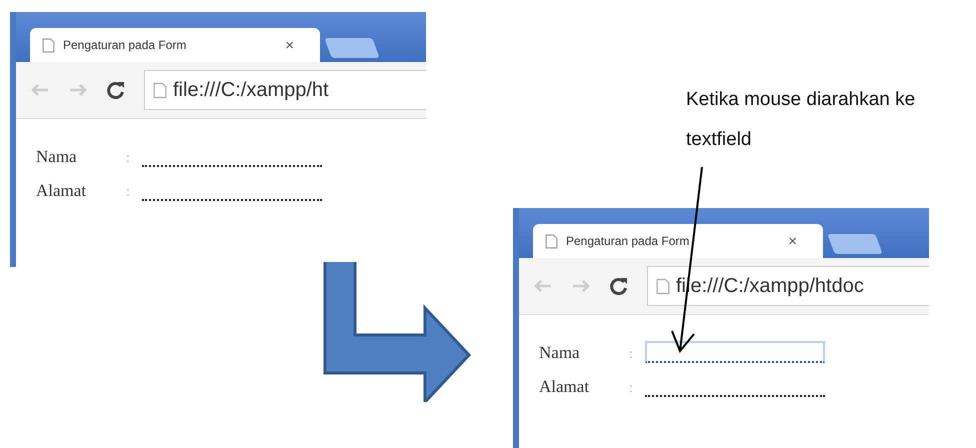 The image size is (976, 448). Describe the element at coordinates (801, 120) in the screenshot. I see `annotation-text: Ketika mouse diarahkan ke textfield` at that location.